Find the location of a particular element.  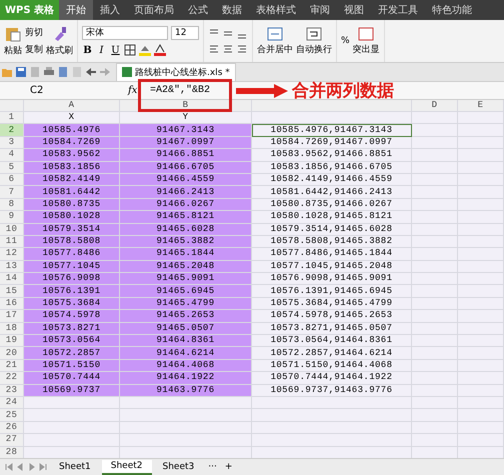

sheet-tab: Sheet1 is located at coordinates (75, 467).